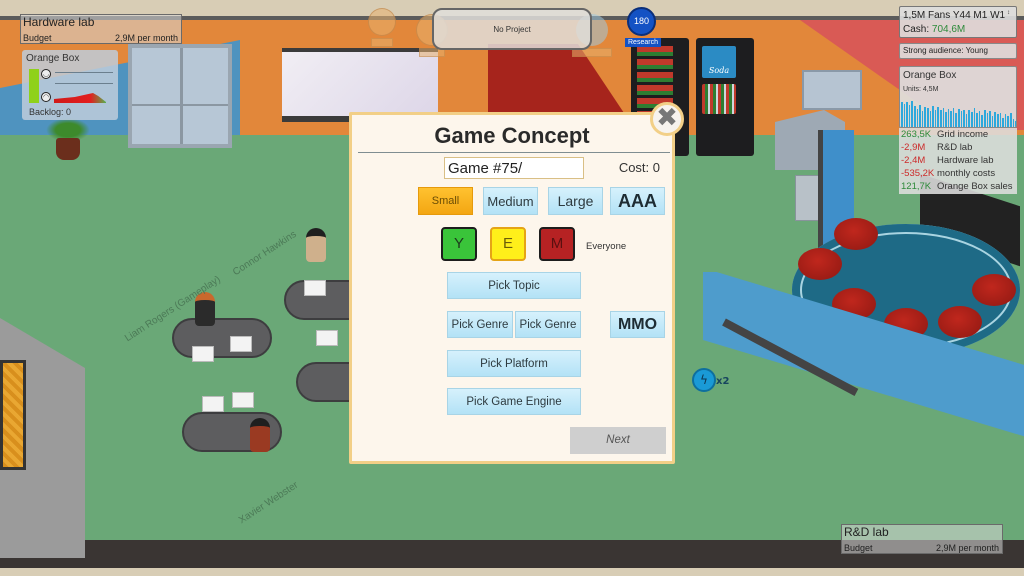  What do you see at coordinates (704, 380) in the screenshot?
I see `lightning-icon: ϟ` at bounding box center [704, 380].